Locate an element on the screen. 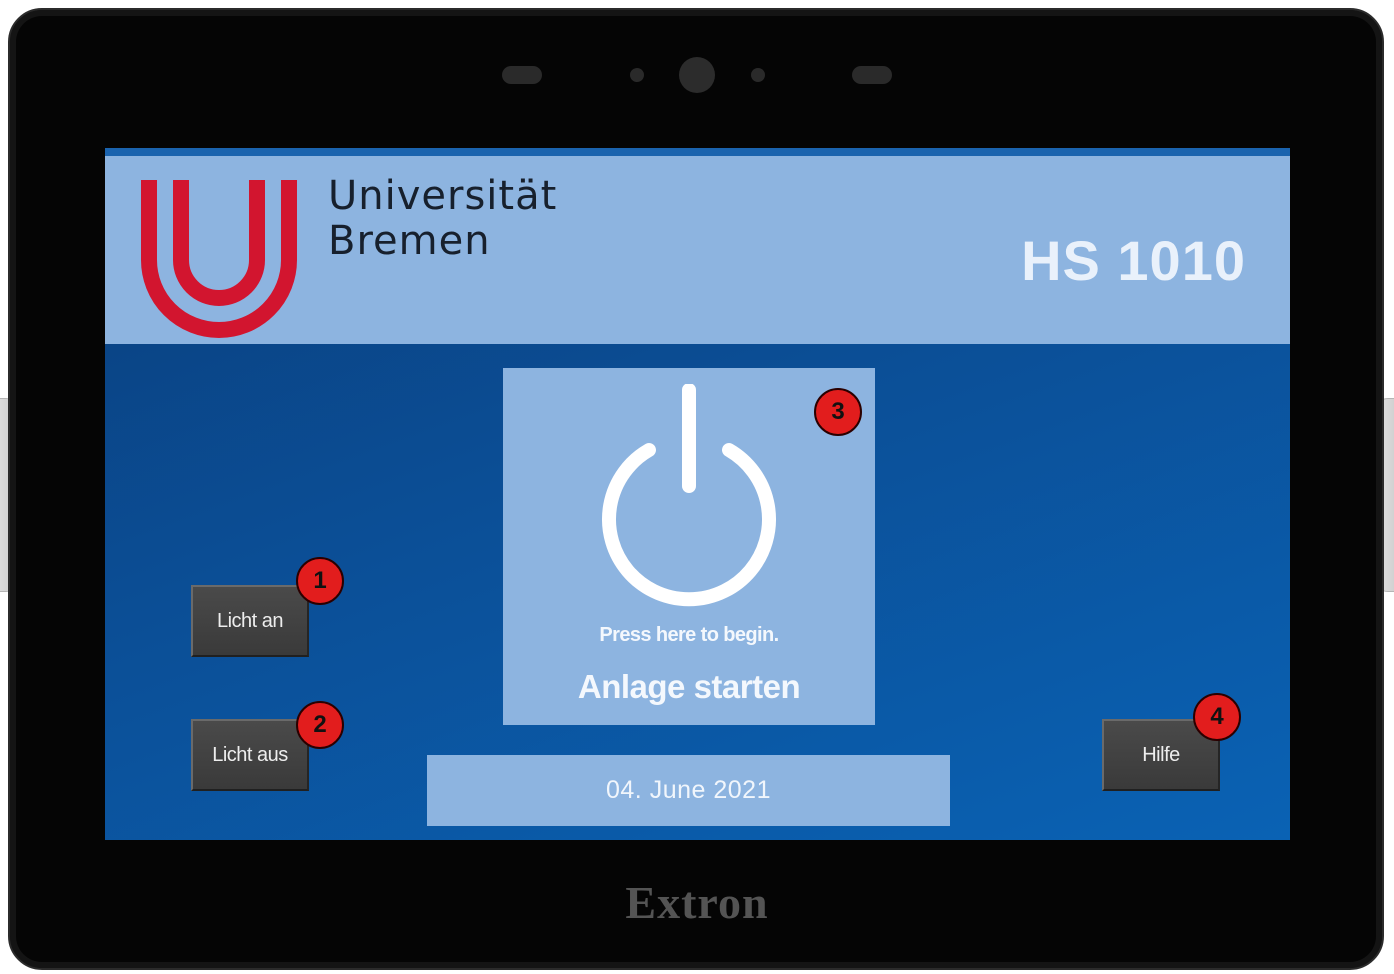 The height and width of the screenshot is (974, 1394). callout-marker-1: 1 is located at coordinates (320, 581).